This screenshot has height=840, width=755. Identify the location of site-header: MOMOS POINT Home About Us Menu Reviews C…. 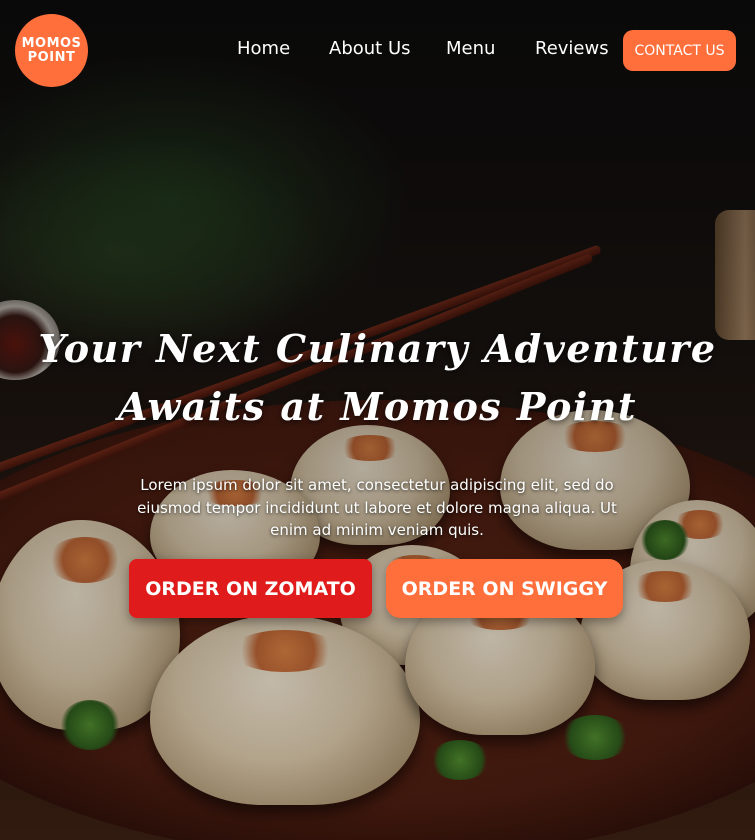
(377, 50).